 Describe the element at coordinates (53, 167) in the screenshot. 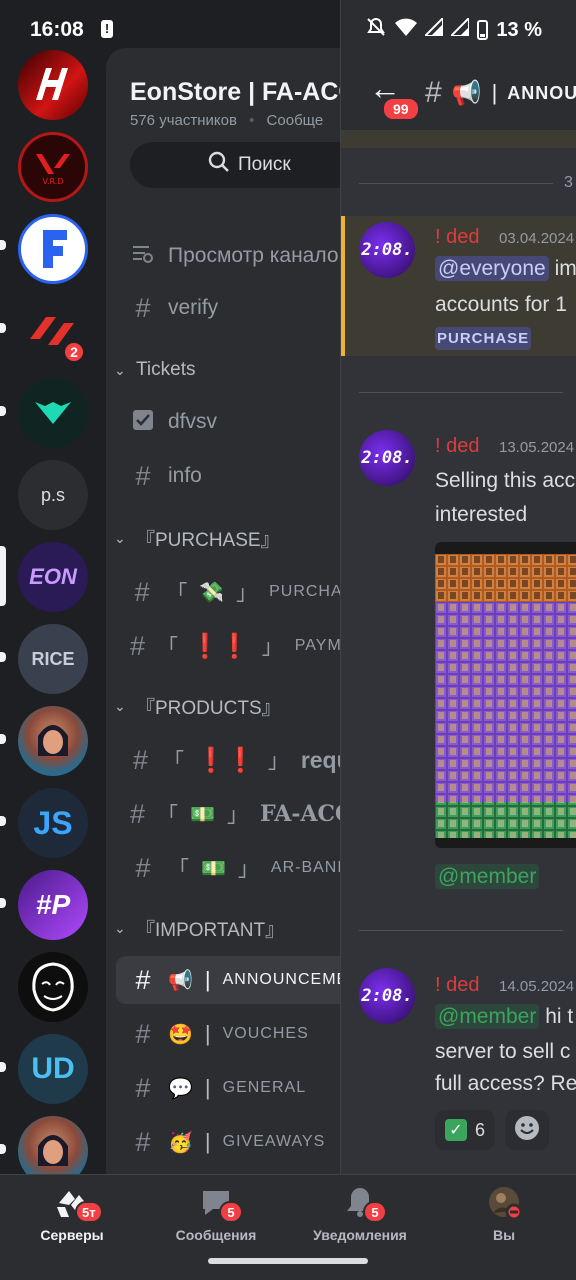

I see `server-vrd-icon: V.R.D` at that location.